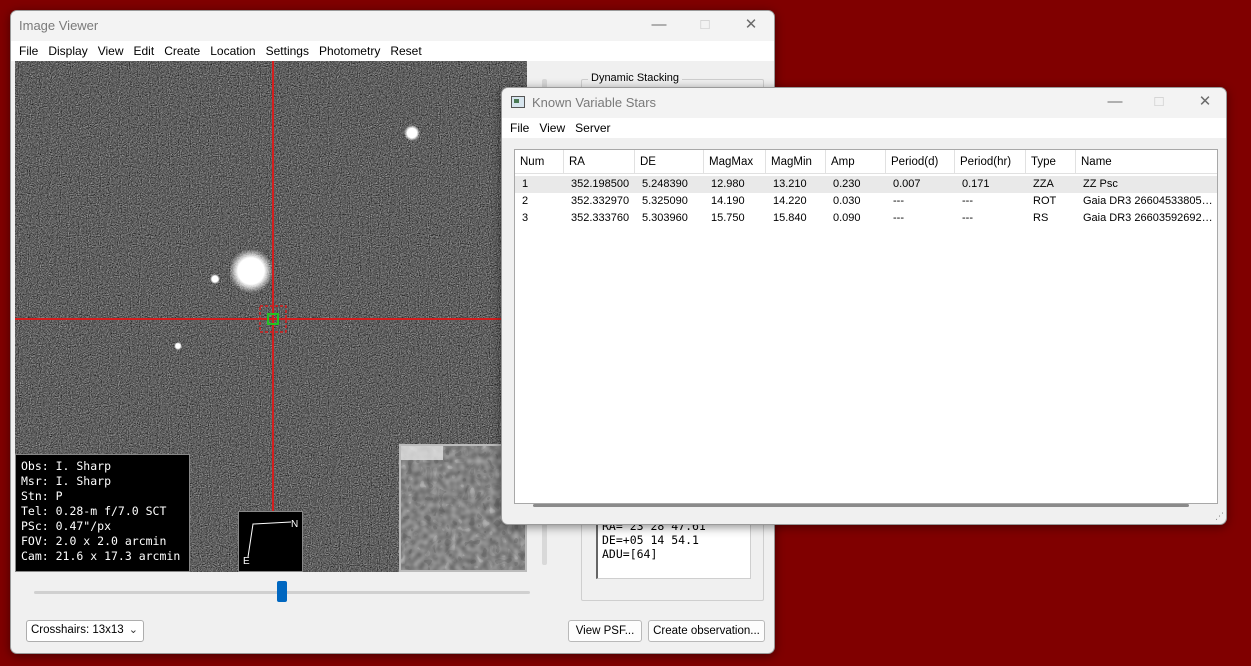  What do you see at coordinates (525, 218) in the screenshot?
I see `cell-num: 3` at bounding box center [525, 218].